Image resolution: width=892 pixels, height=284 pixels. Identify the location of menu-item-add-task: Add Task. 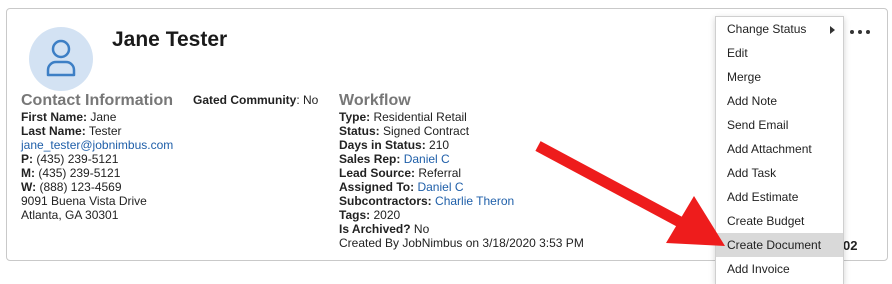
(779, 173).